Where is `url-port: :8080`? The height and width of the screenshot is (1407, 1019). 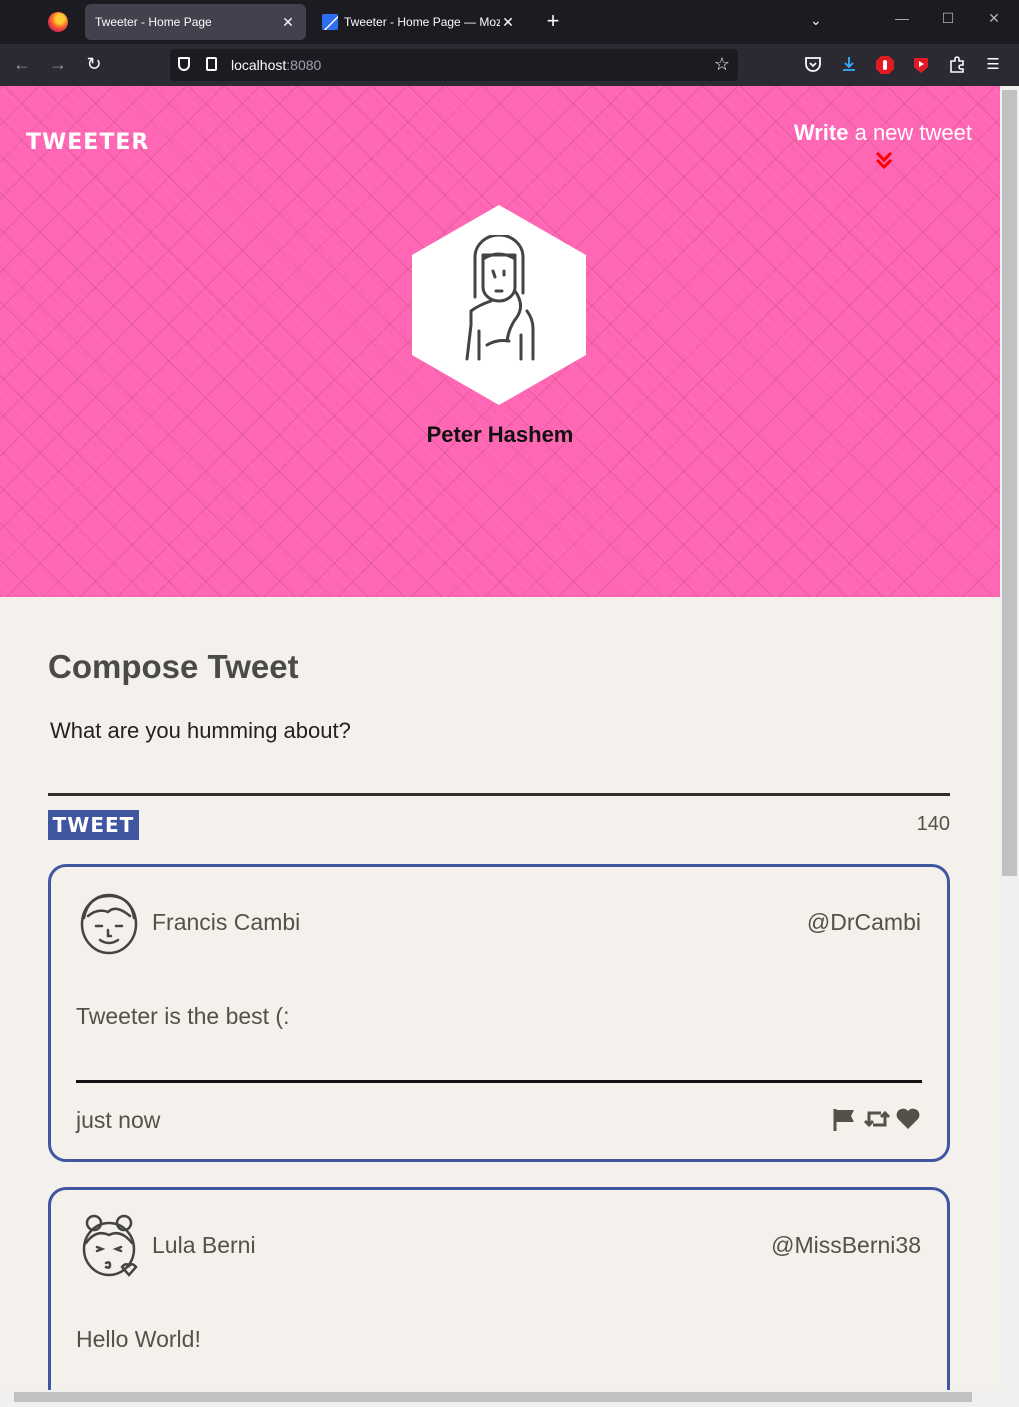 url-port: :8080 is located at coordinates (304, 65).